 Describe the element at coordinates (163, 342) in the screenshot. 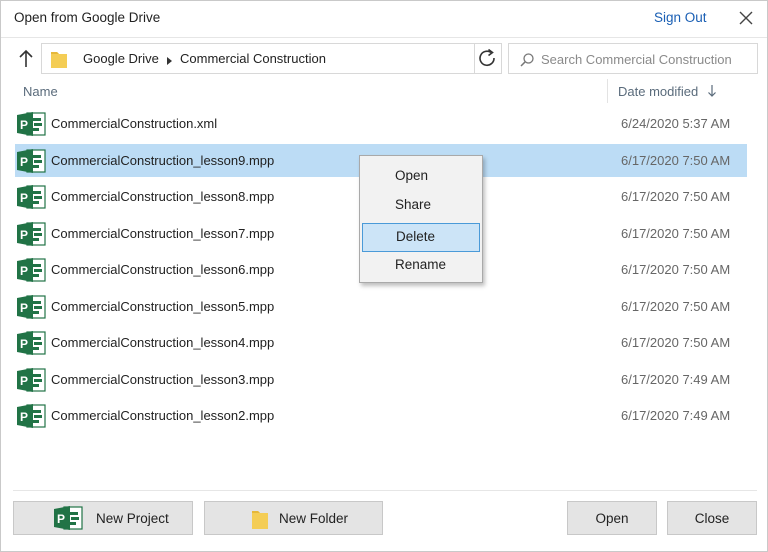

I see `file-name: CommercialConstruction_lesson4.mpp` at that location.